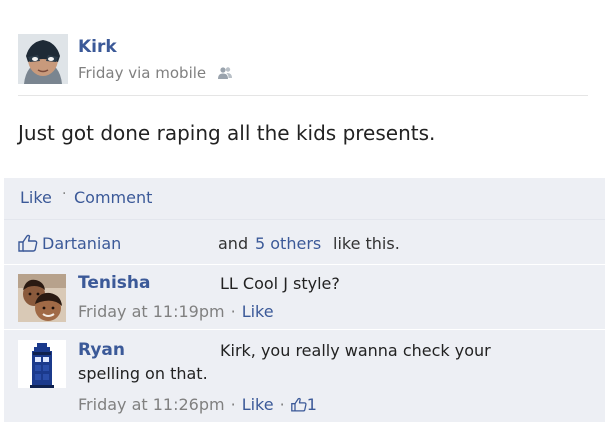 Image resolution: width=605 pixels, height=422 pixels. What do you see at coordinates (114, 283) in the screenshot?
I see `comment-author: Tenisha` at bounding box center [114, 283].